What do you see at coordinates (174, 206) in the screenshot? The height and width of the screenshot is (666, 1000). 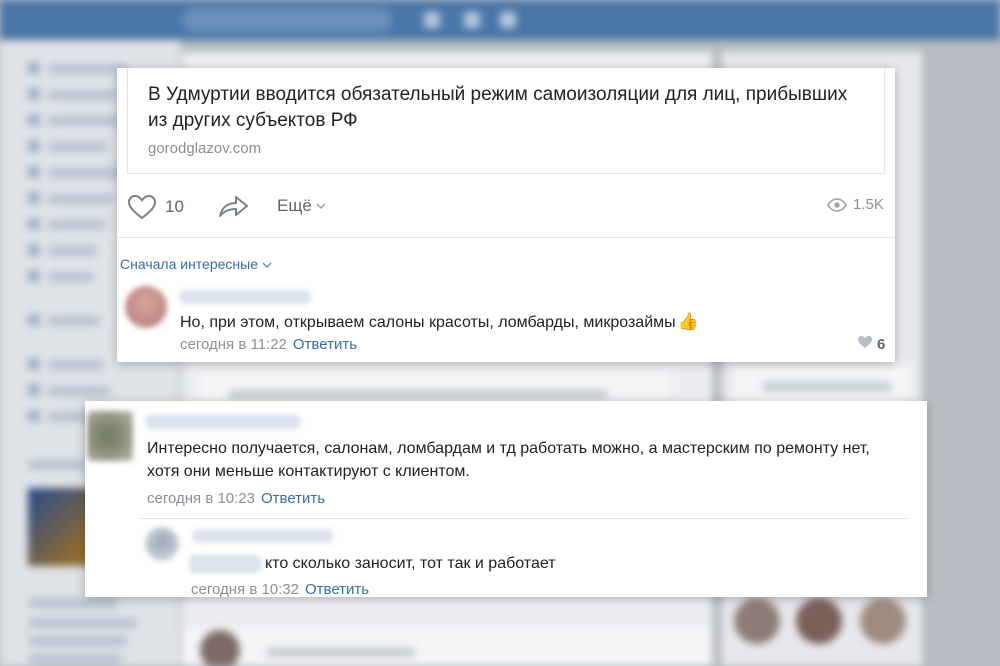 I see `like-count: 10` at bounding box center [174, 206].